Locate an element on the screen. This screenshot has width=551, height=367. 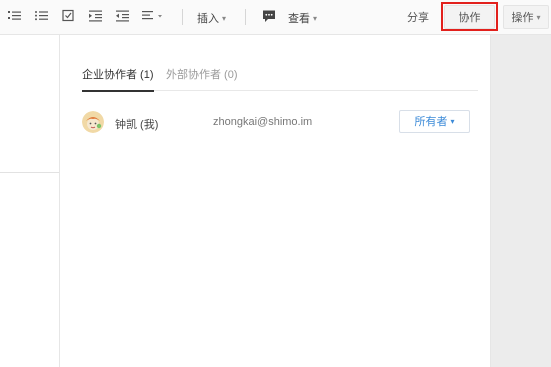
insert-label: 插入 is located at coordinates (208, 19).